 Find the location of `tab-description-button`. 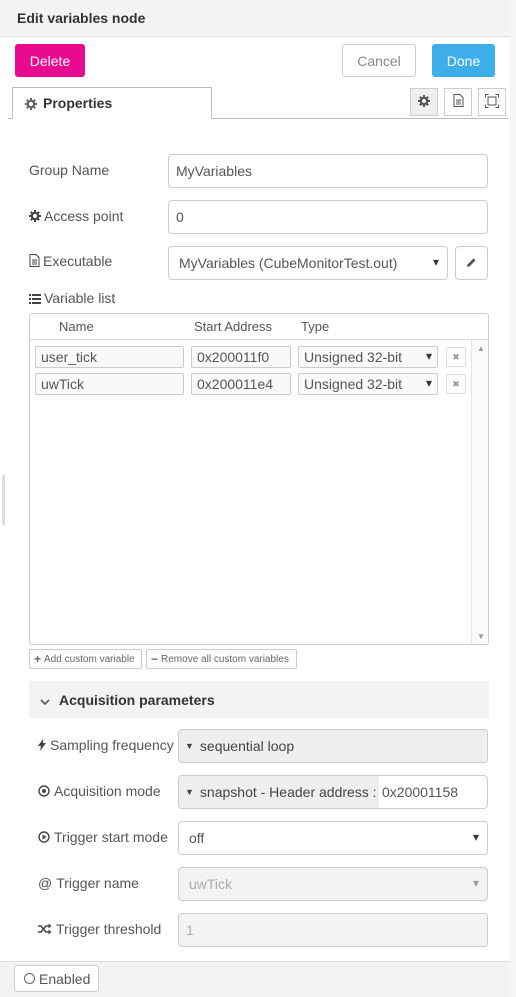

tab-description-button is located at coordinates (458, 102).